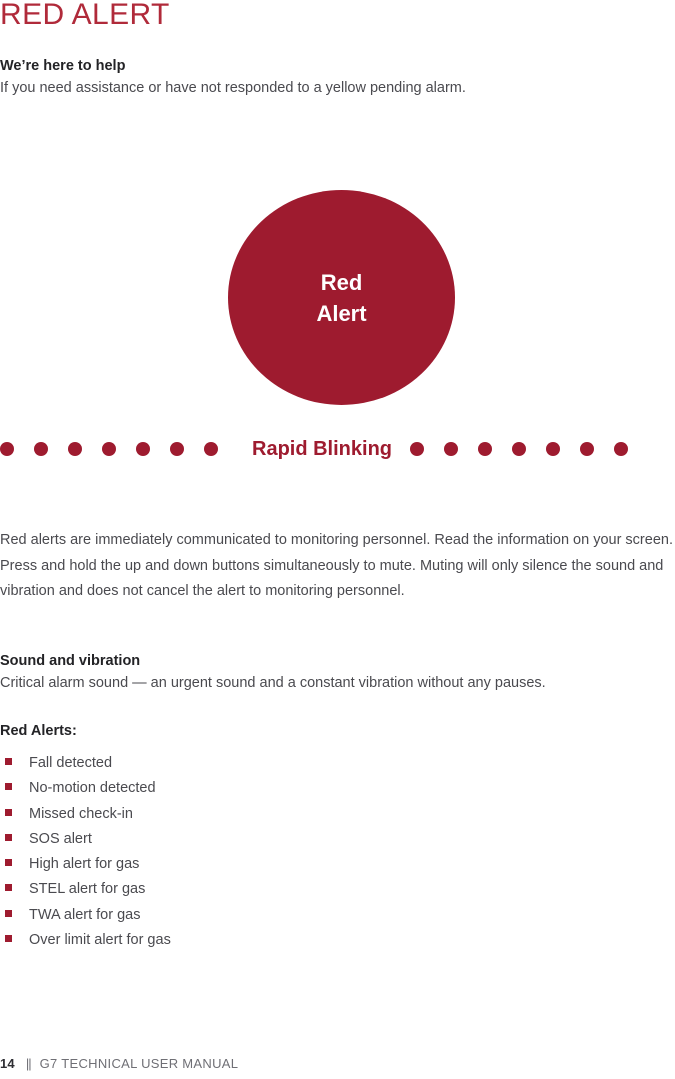 Image resolution: width=675 pixels, height=1079 pixels. What do you see at coordinates (119, 449) in the screenshot?
I see `blink-dots-left` at bounding box center [119, 449].